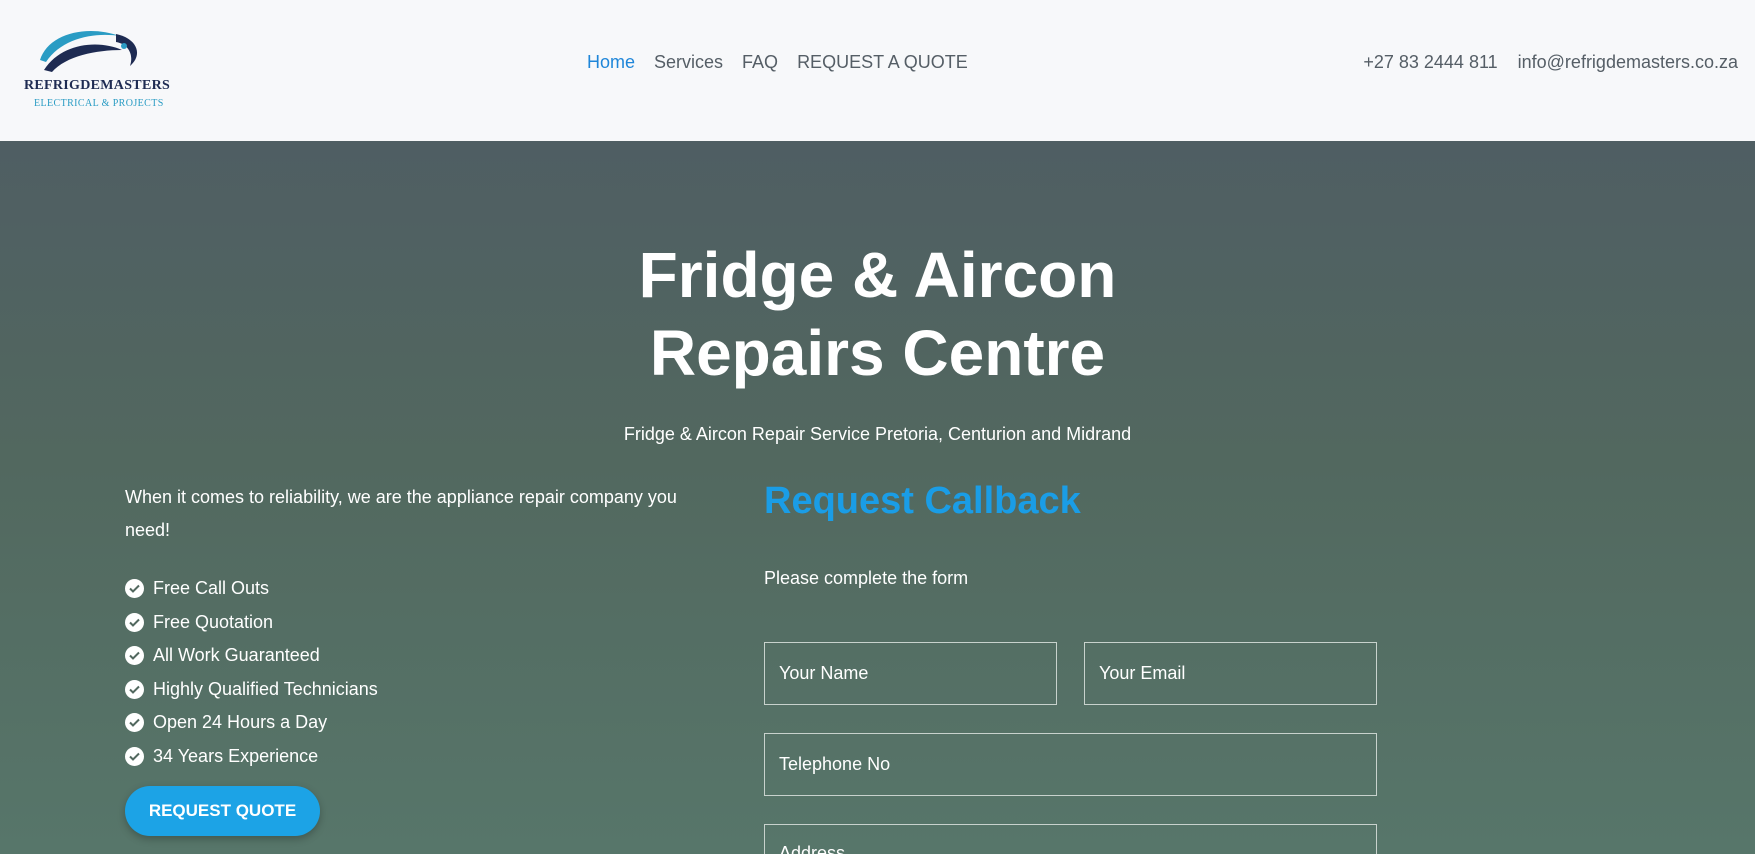 This screenshot has width=1755, height=854. What do you see at coordinates (211, 588) in the screenshot?
I see `feature-label: Free Call Outs` at bounding box center [211, 588].